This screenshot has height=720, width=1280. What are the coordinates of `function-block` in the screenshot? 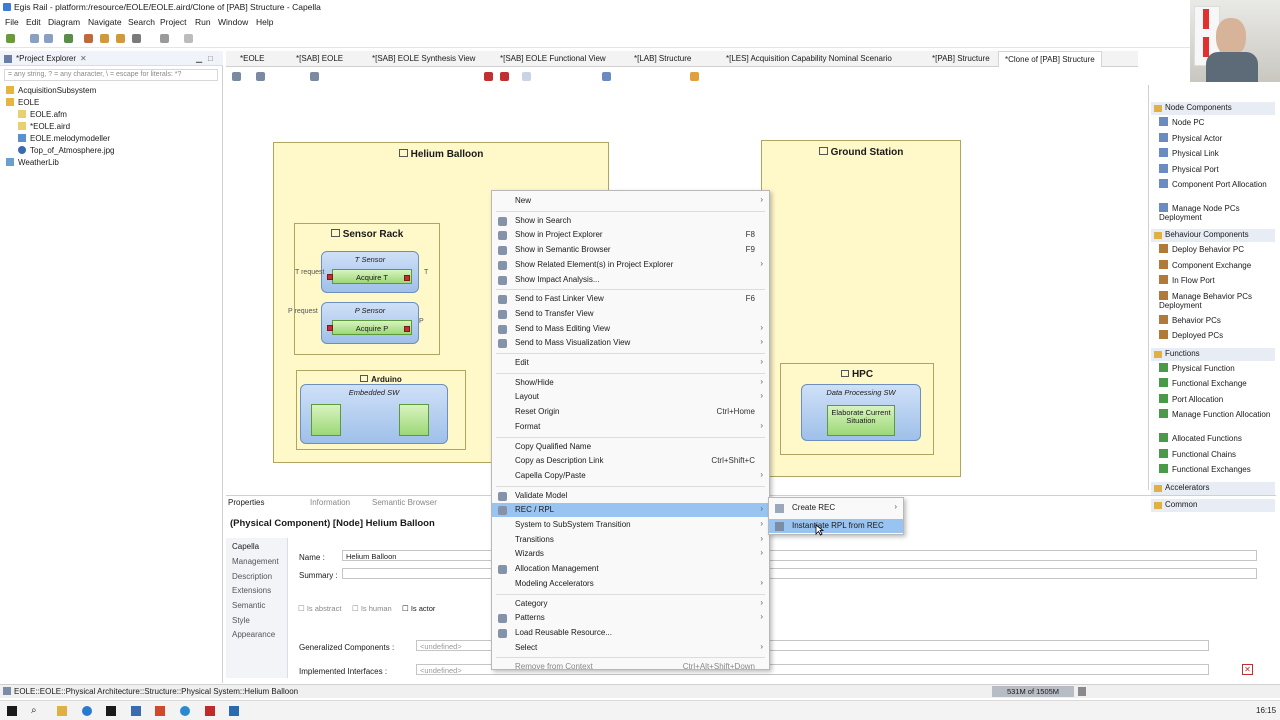 It's located at (414, 420).